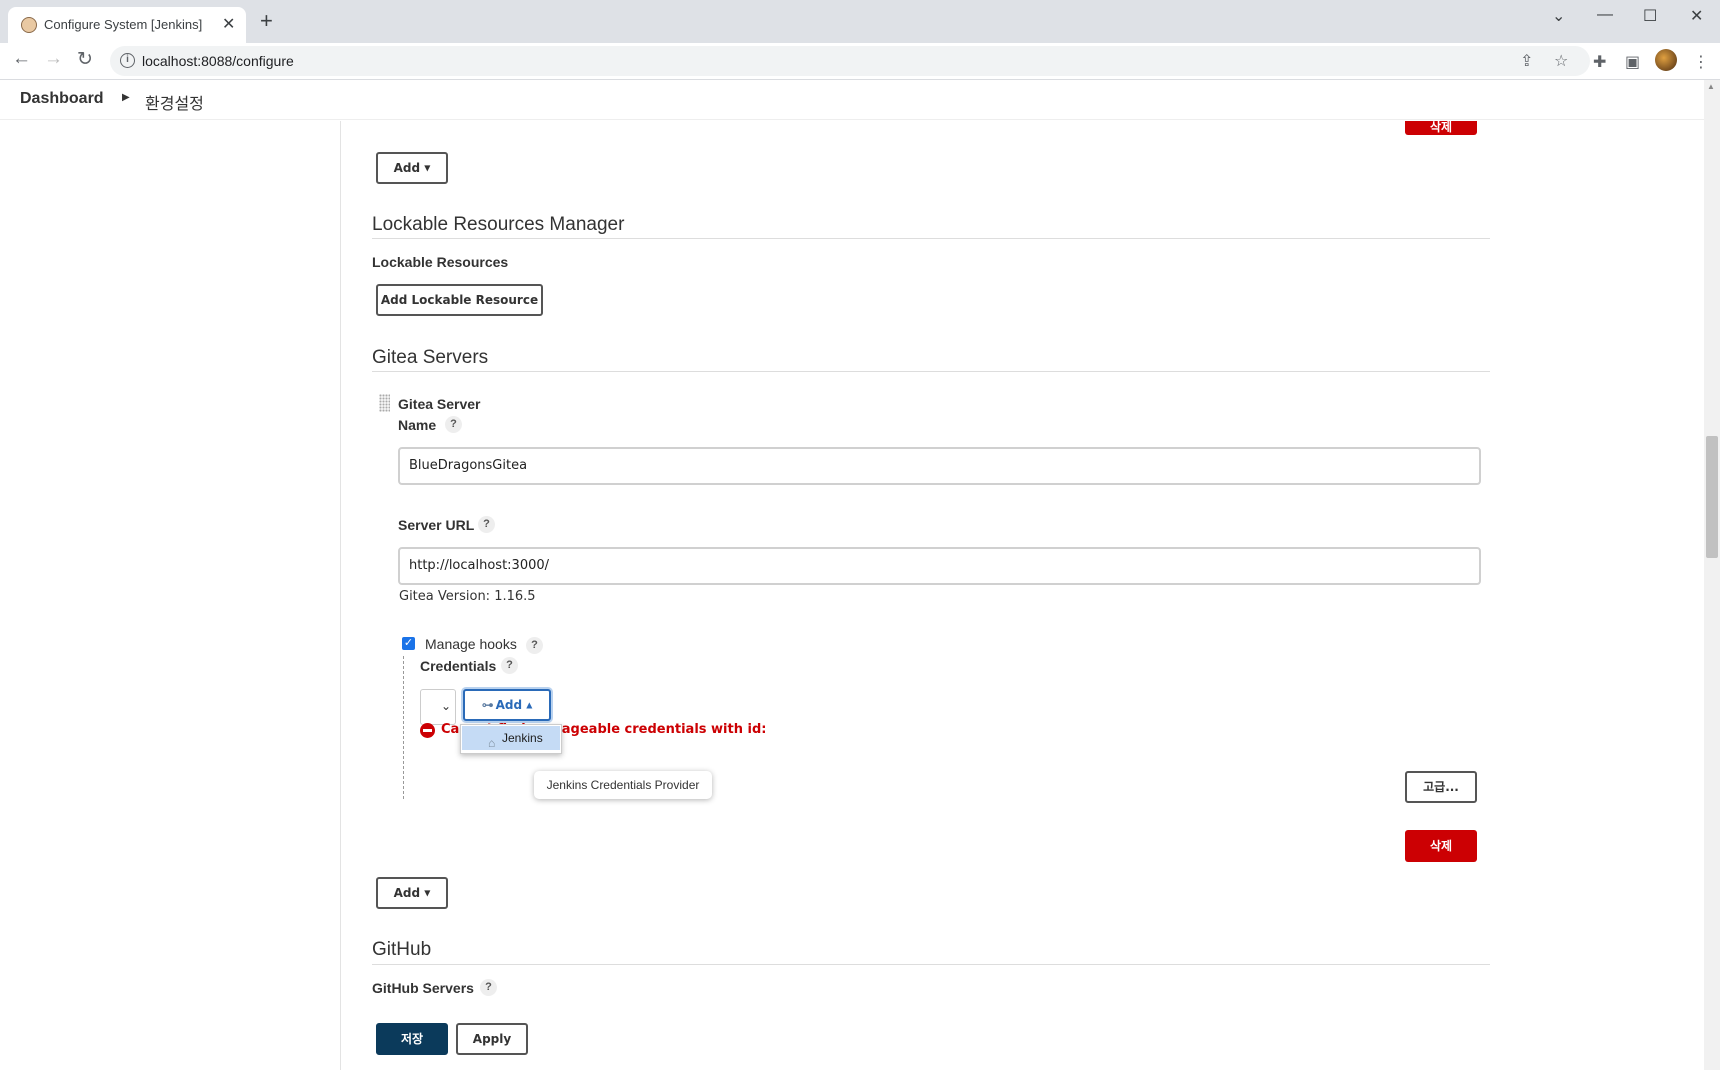  What do you see at coordinates (1441, 128) in the screenshot?
I see `delete-button-top: 삭제` at bounding box center [1441, 128].